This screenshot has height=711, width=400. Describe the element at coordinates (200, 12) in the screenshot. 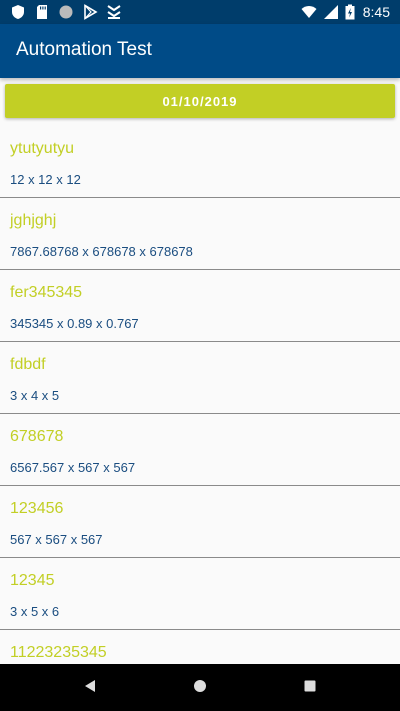

I see `status-bar: 8:45` at that location.